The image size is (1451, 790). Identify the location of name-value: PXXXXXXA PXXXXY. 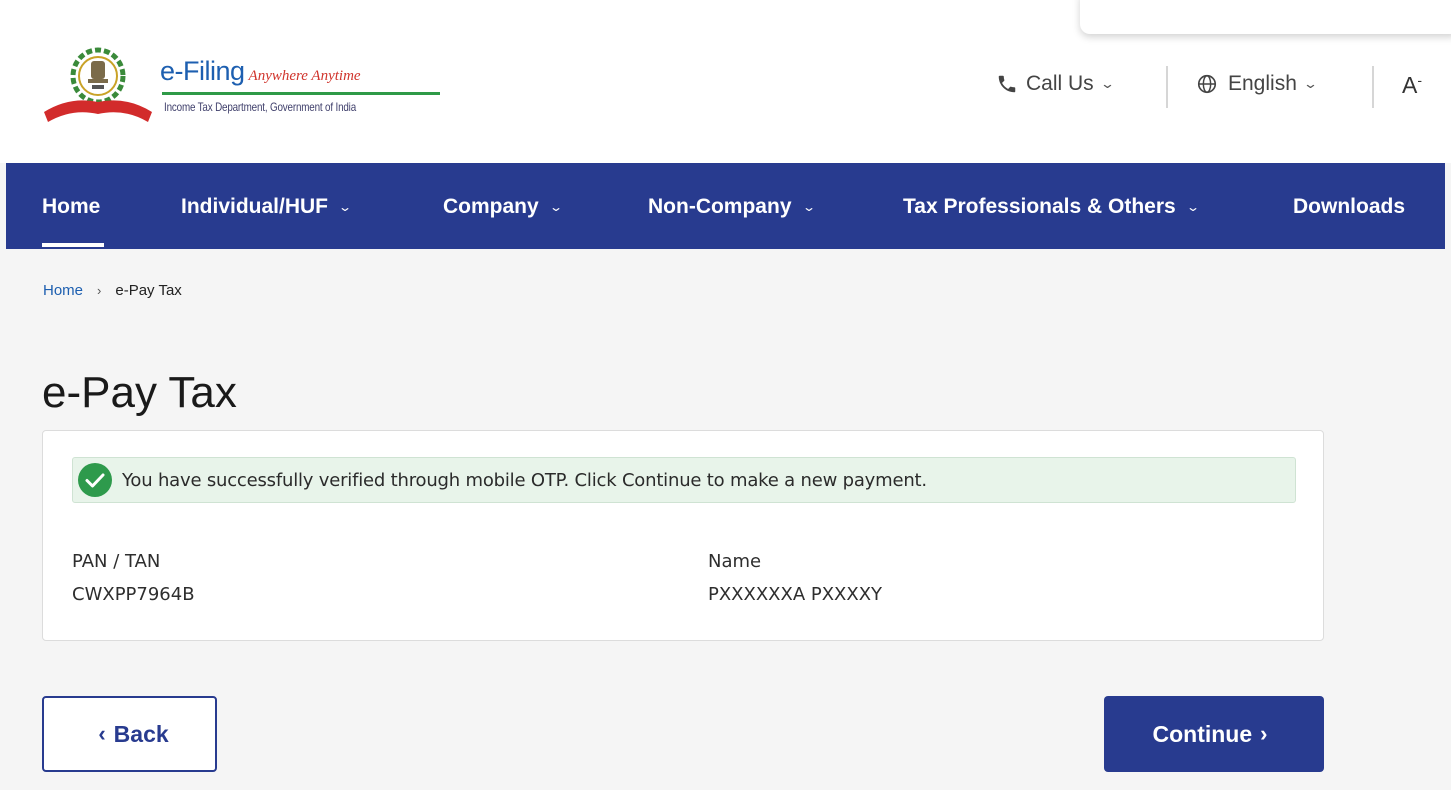
(795, 594).